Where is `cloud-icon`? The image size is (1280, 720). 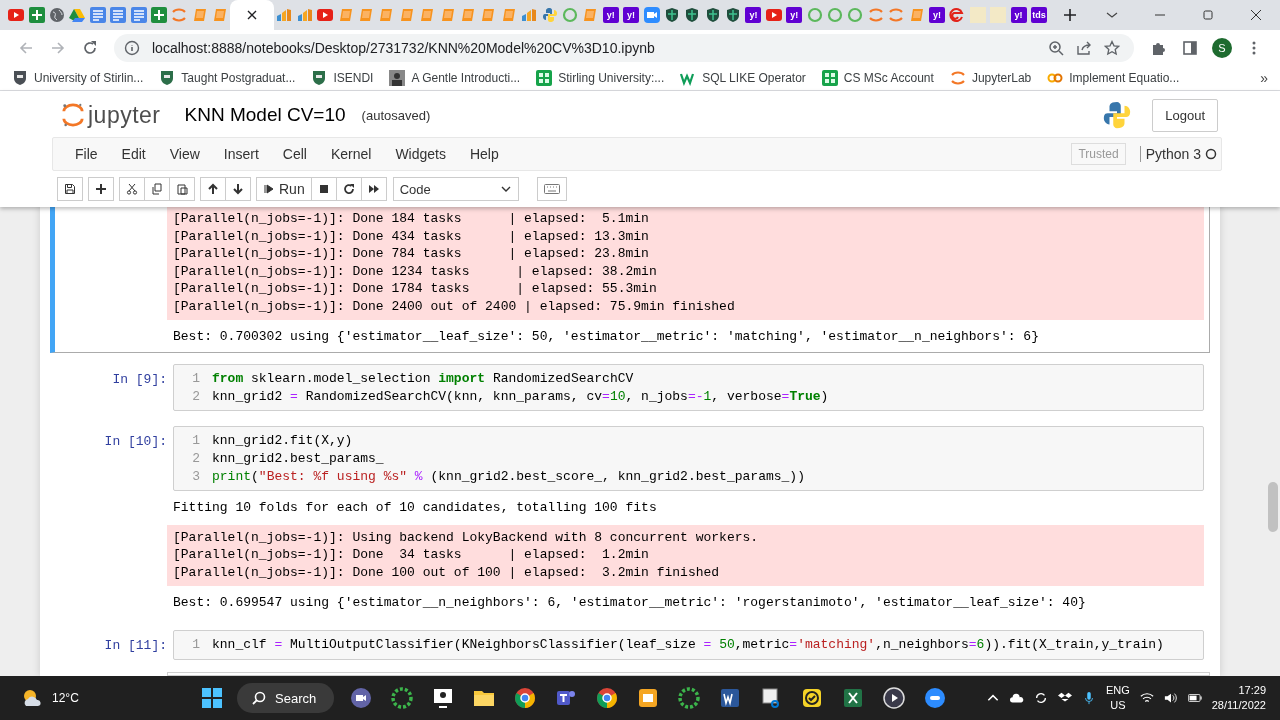 cloud-icon is located at coordinates (1016, 698).